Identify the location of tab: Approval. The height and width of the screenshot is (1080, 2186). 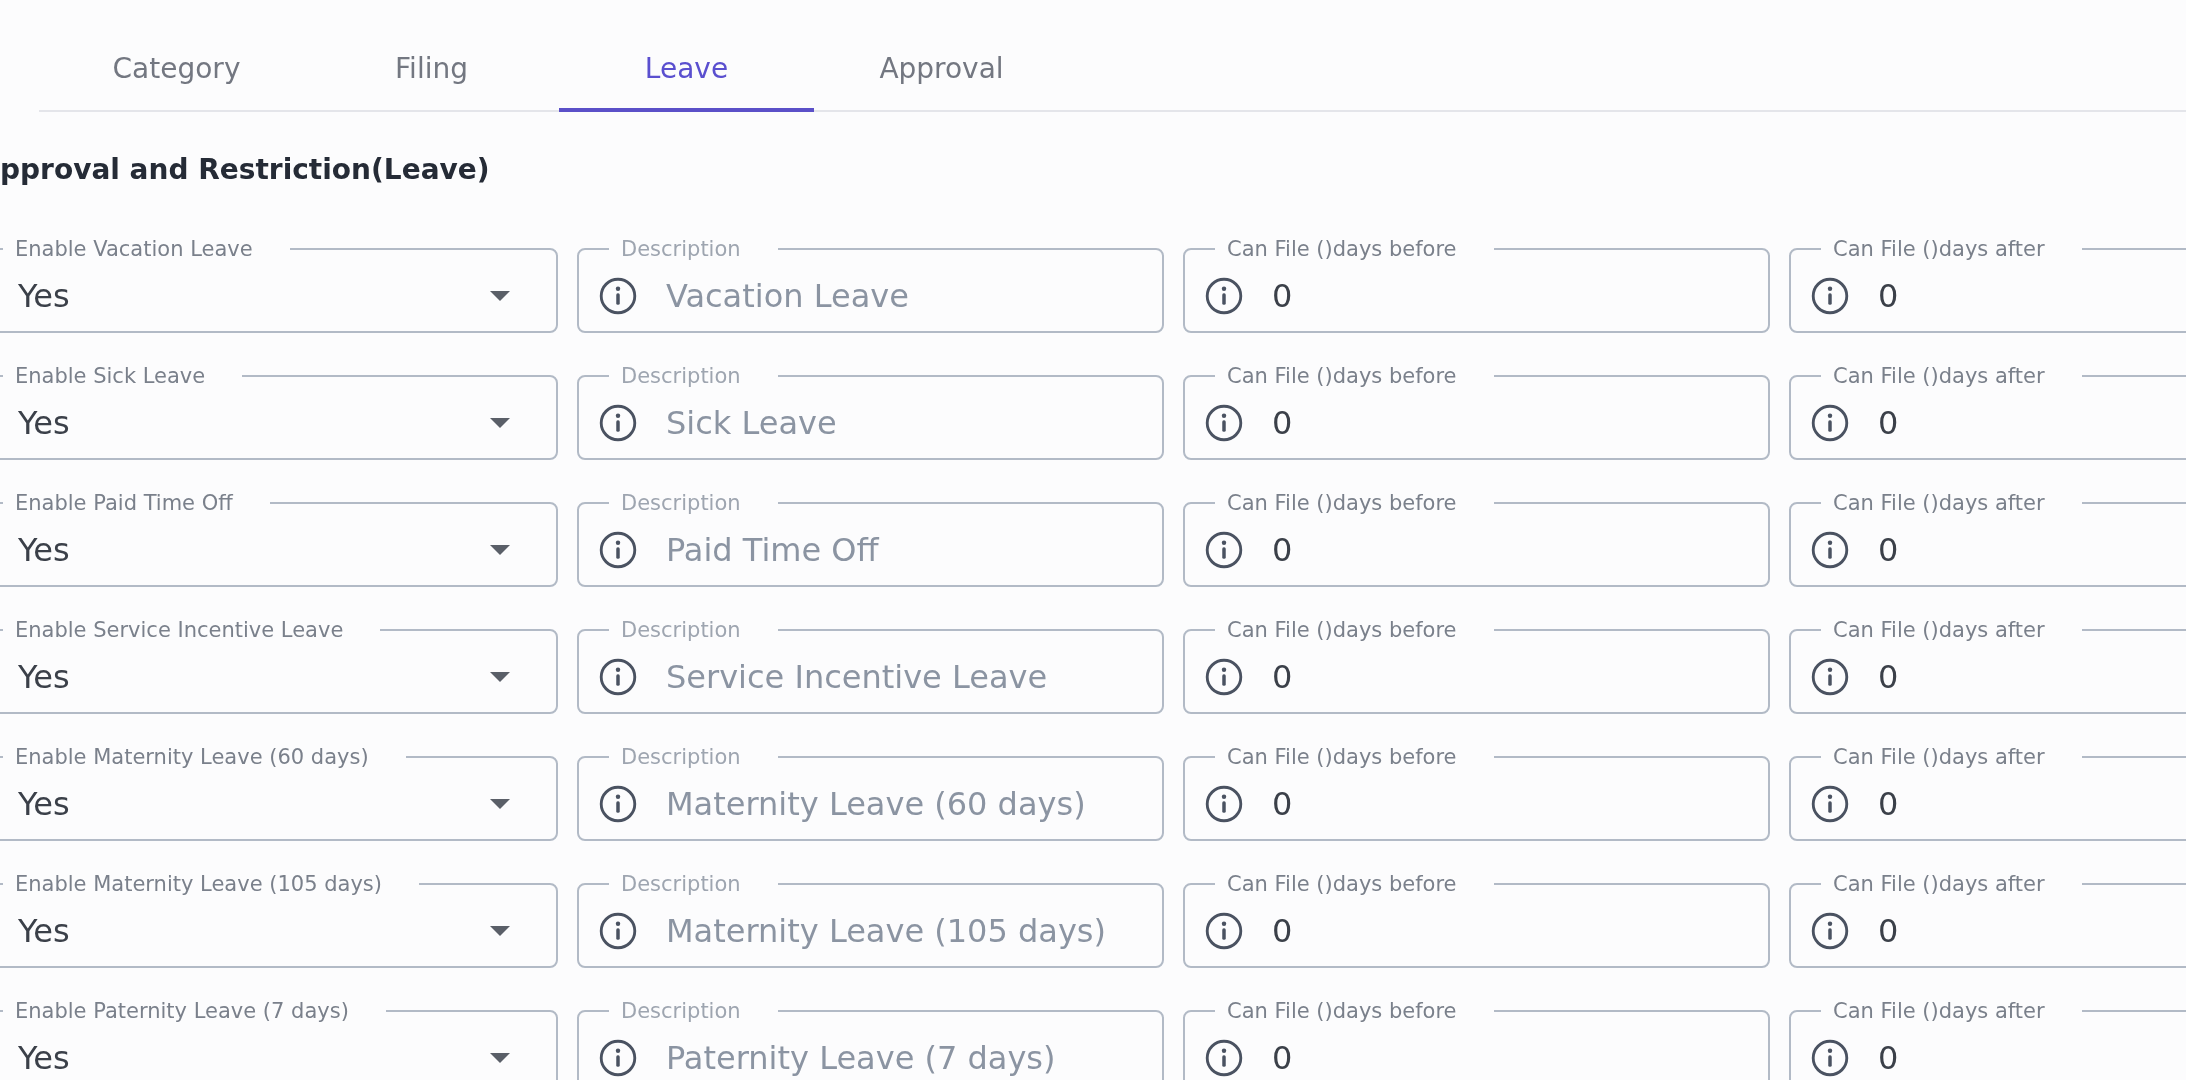
(941, 70).